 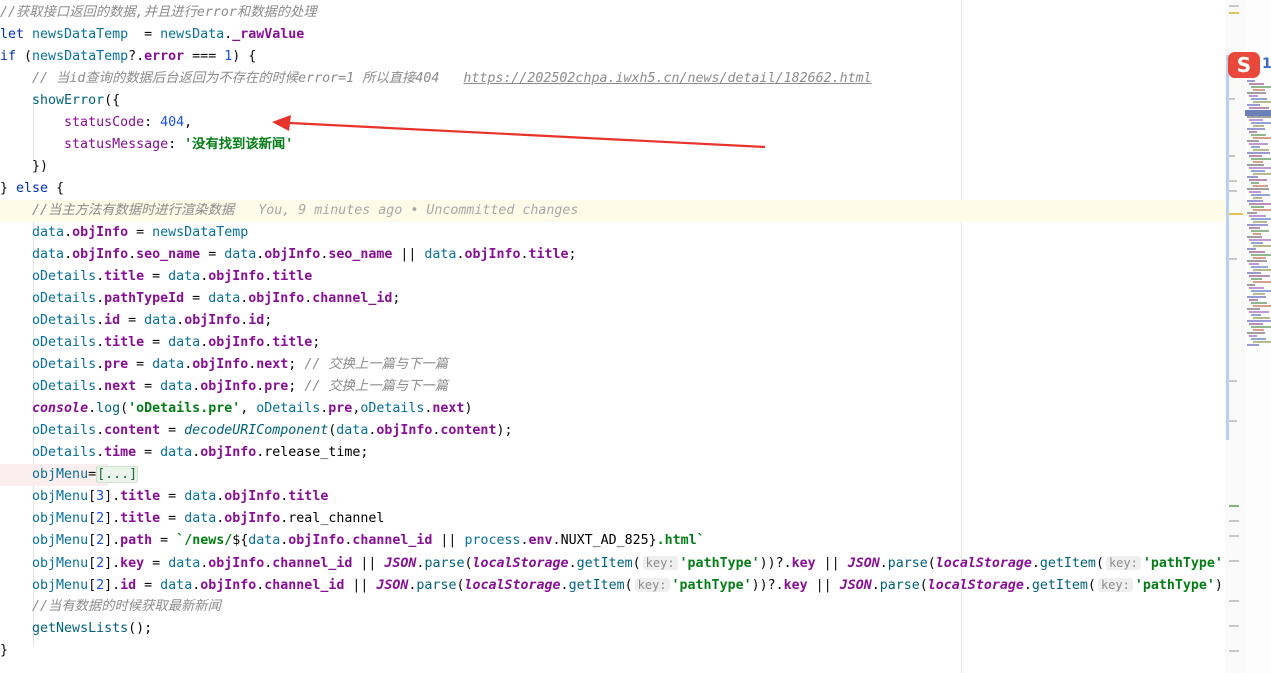 I want to click on minimap-viewport, so click(x=1258, y=113).